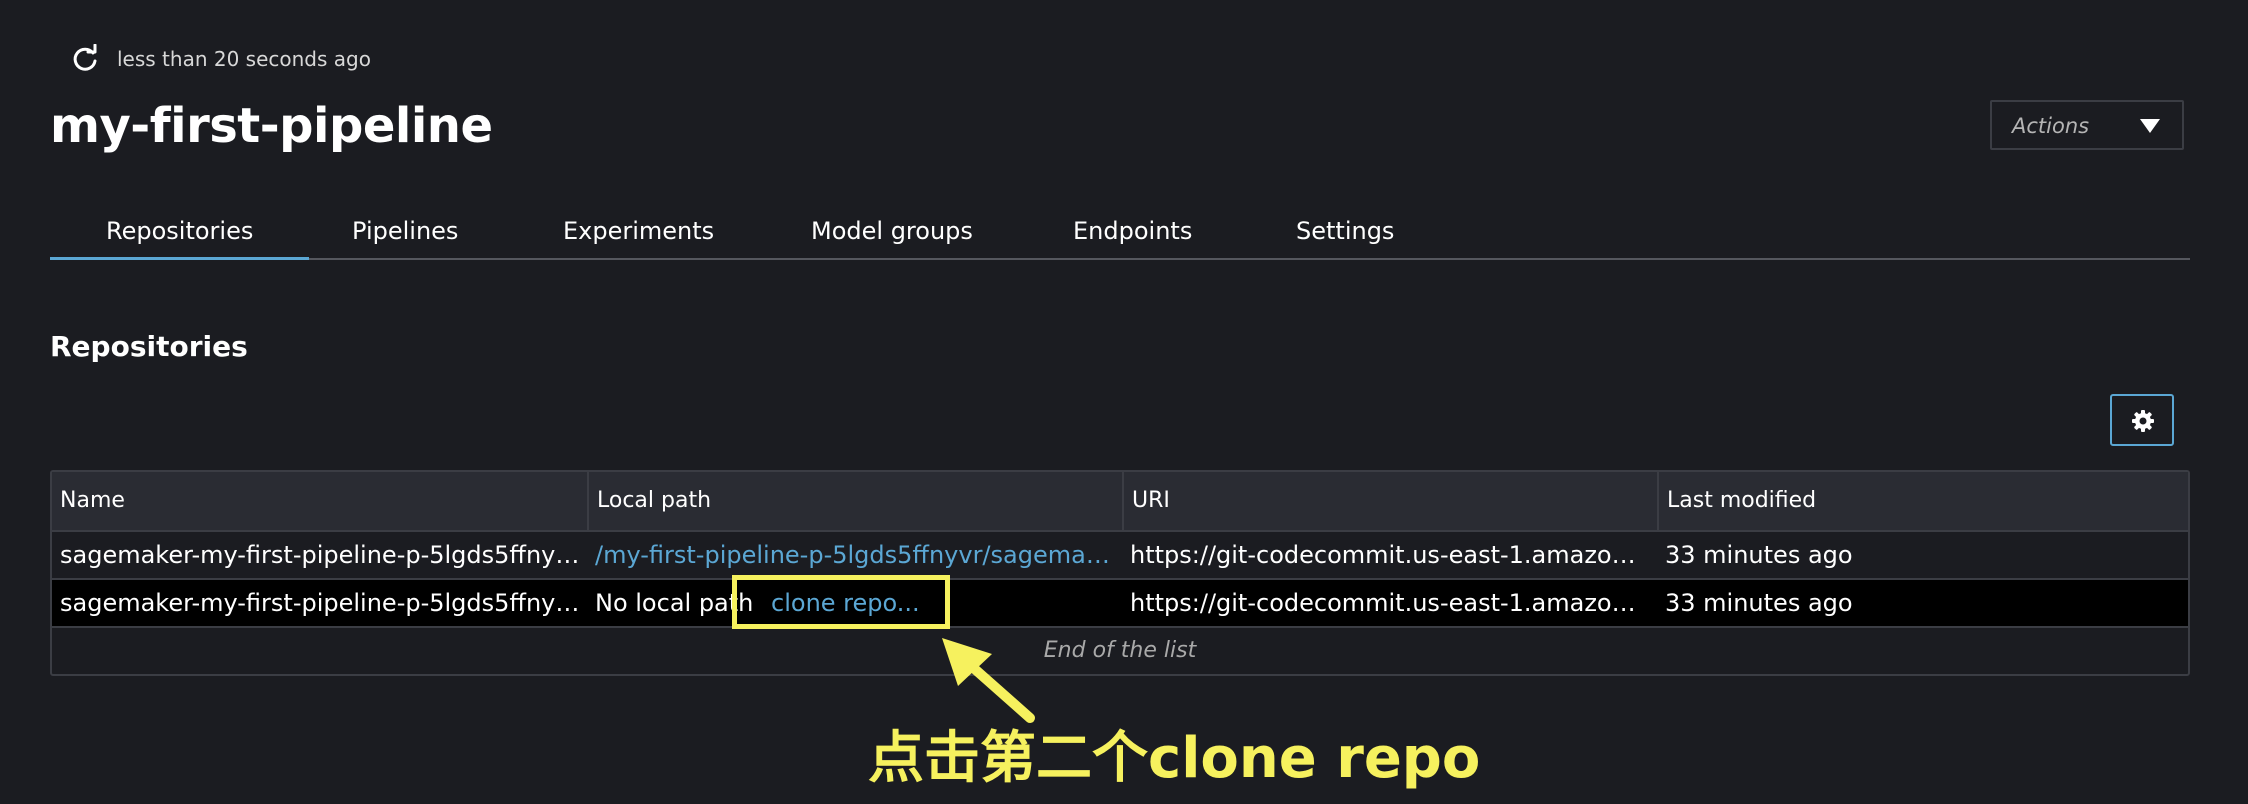 This screenshot has height=804, width=2248. I want to click on table-settings-button, so click(2142, 420).